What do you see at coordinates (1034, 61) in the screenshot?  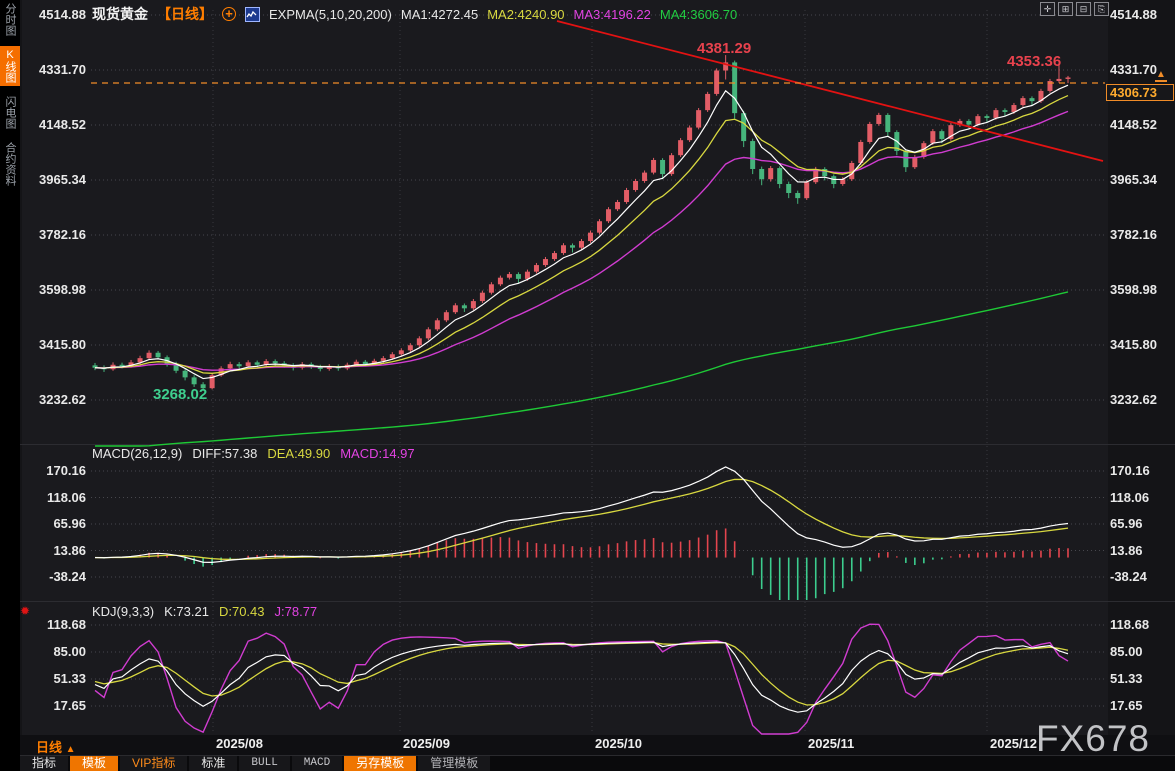 I see `recent-high-annotation: 4353.36` at bounding box center [1034, 61].